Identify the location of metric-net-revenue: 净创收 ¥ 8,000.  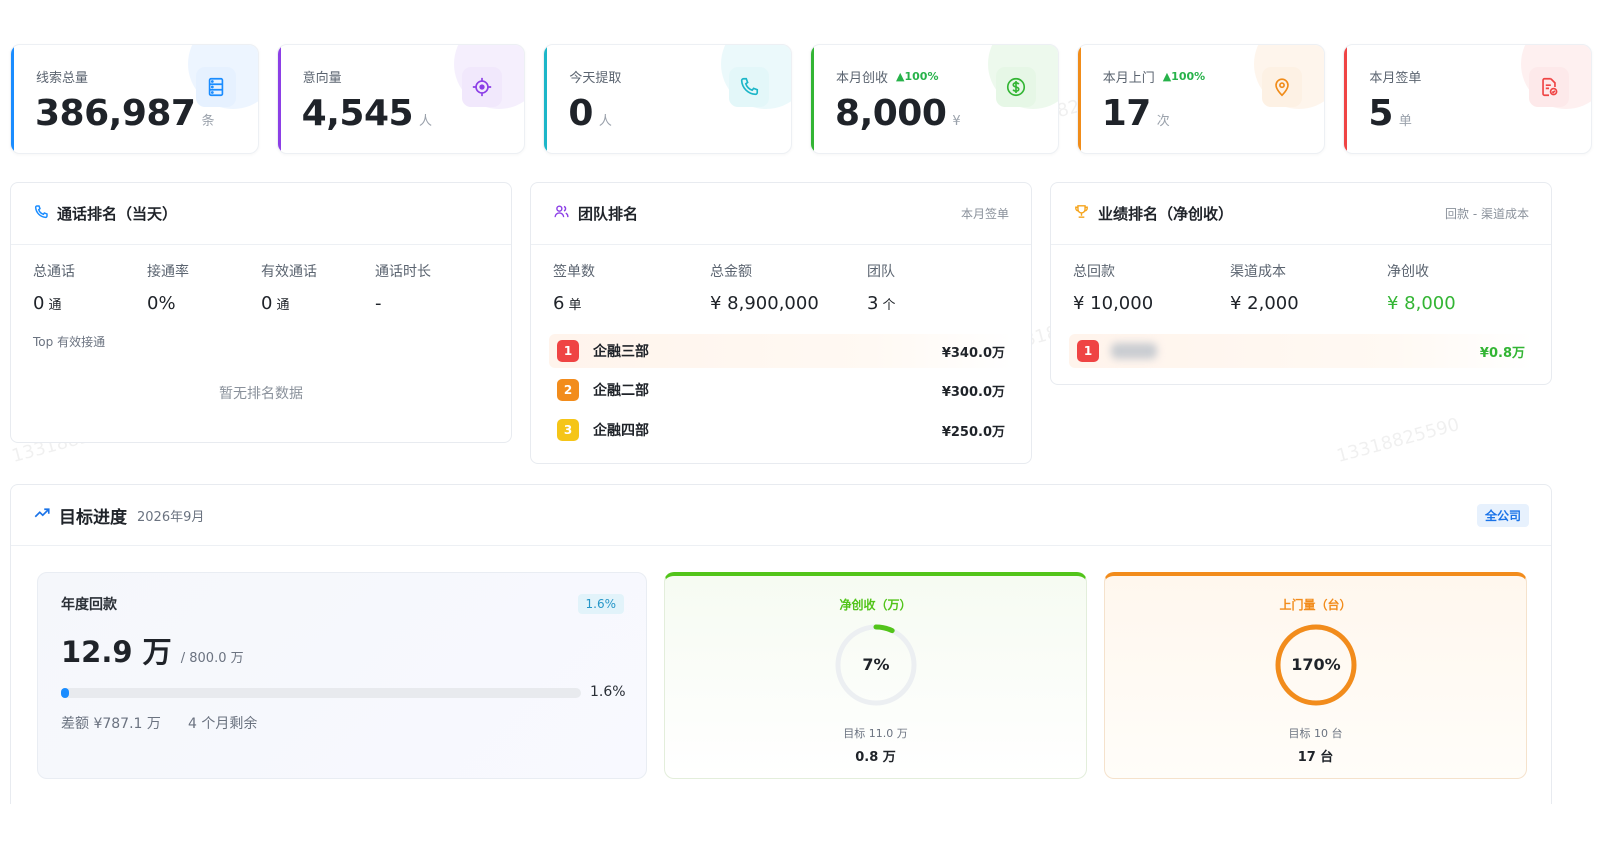
(1421, 289).